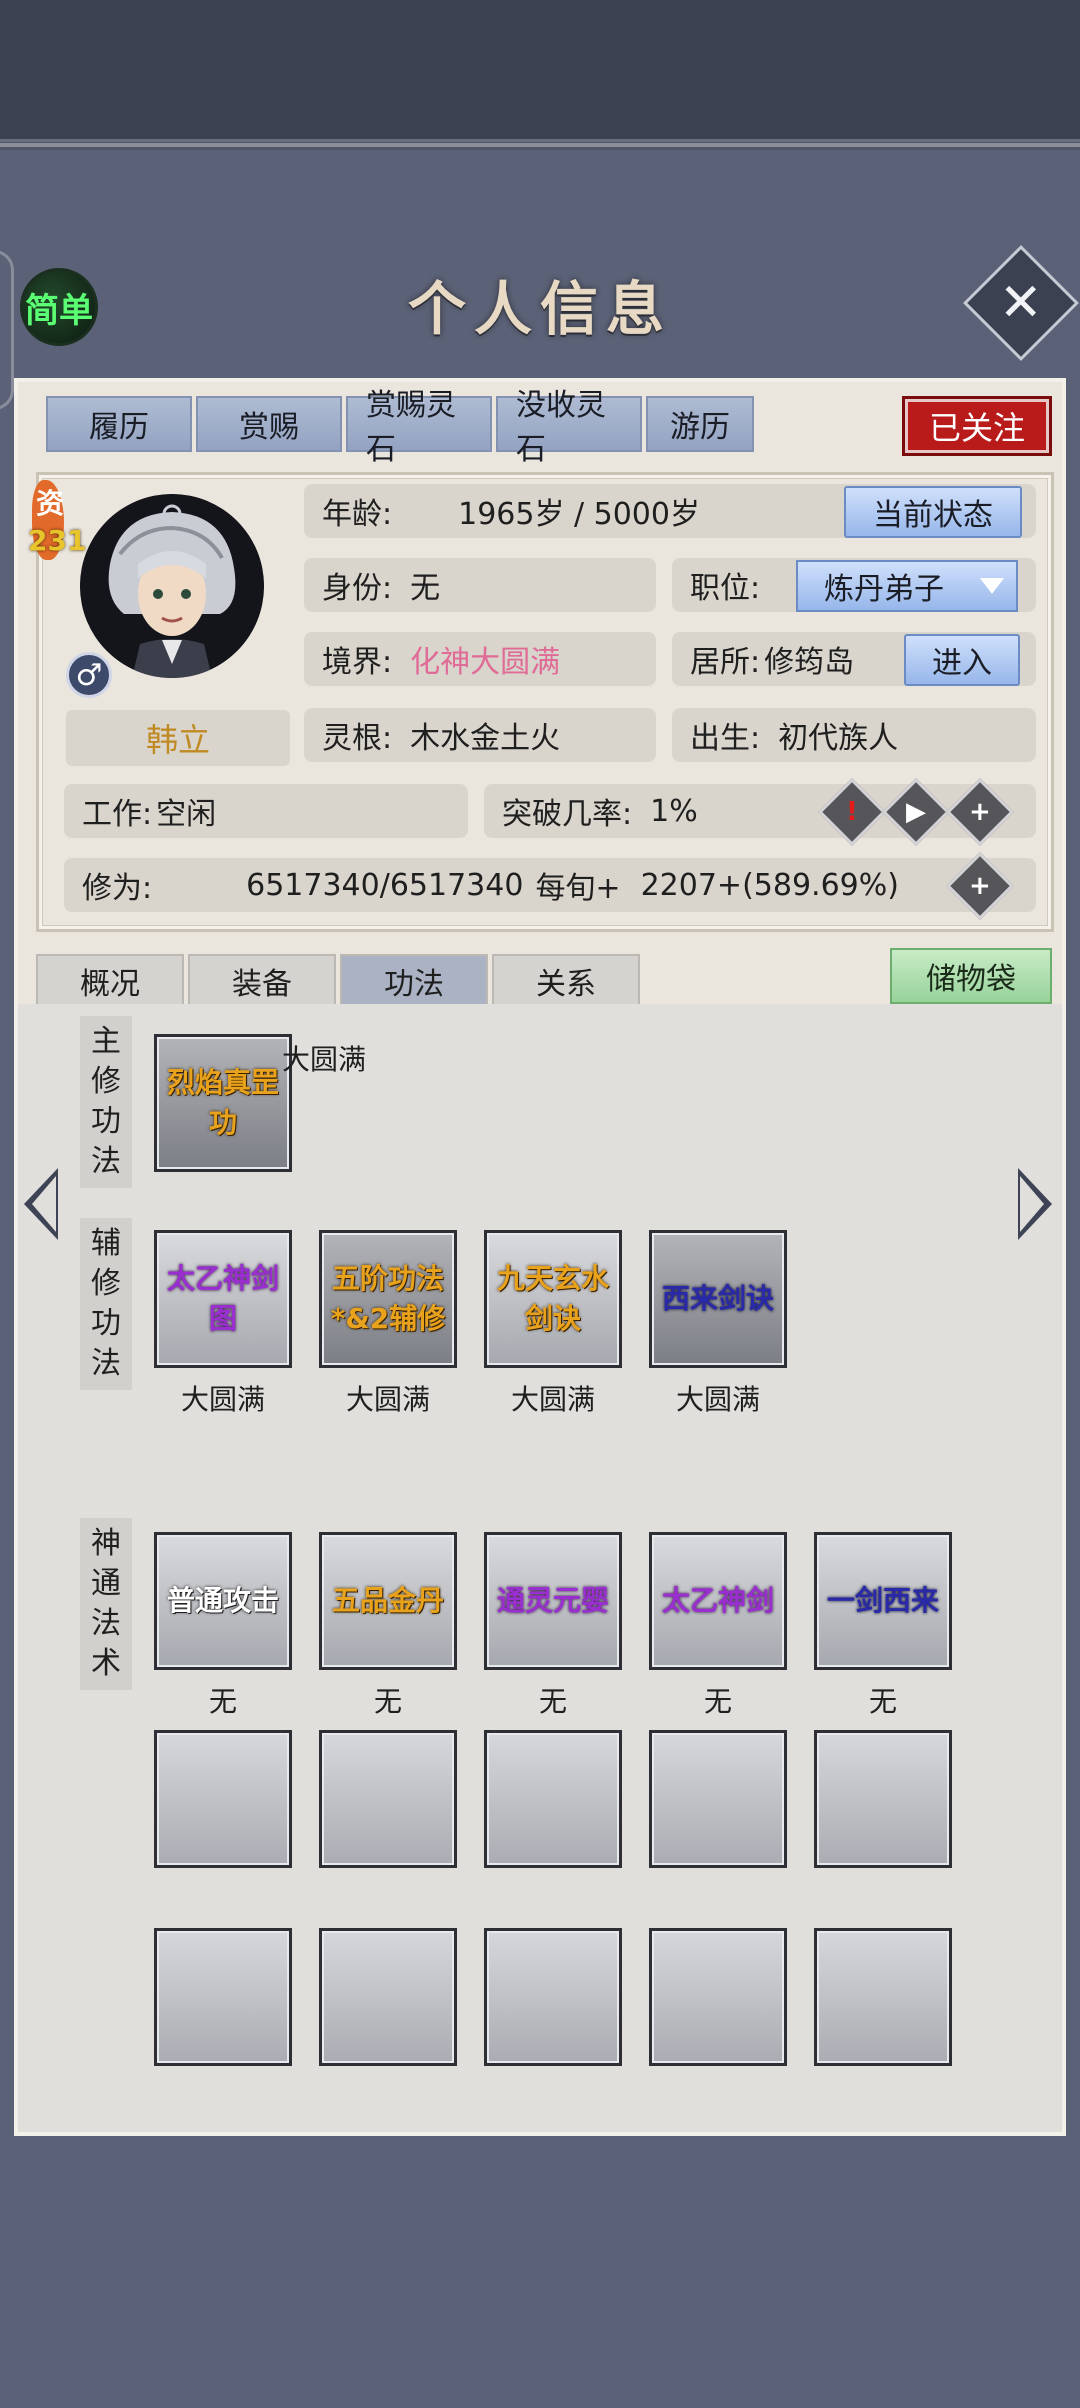 Image resolution: width=1080 pixels, height=2408 pixels. What do you see at coordinates (388, 1299) in the screenshot?
I see `aux-technique-slot: 五阶功法*&2辅修` at bounding box center [388, 1299].